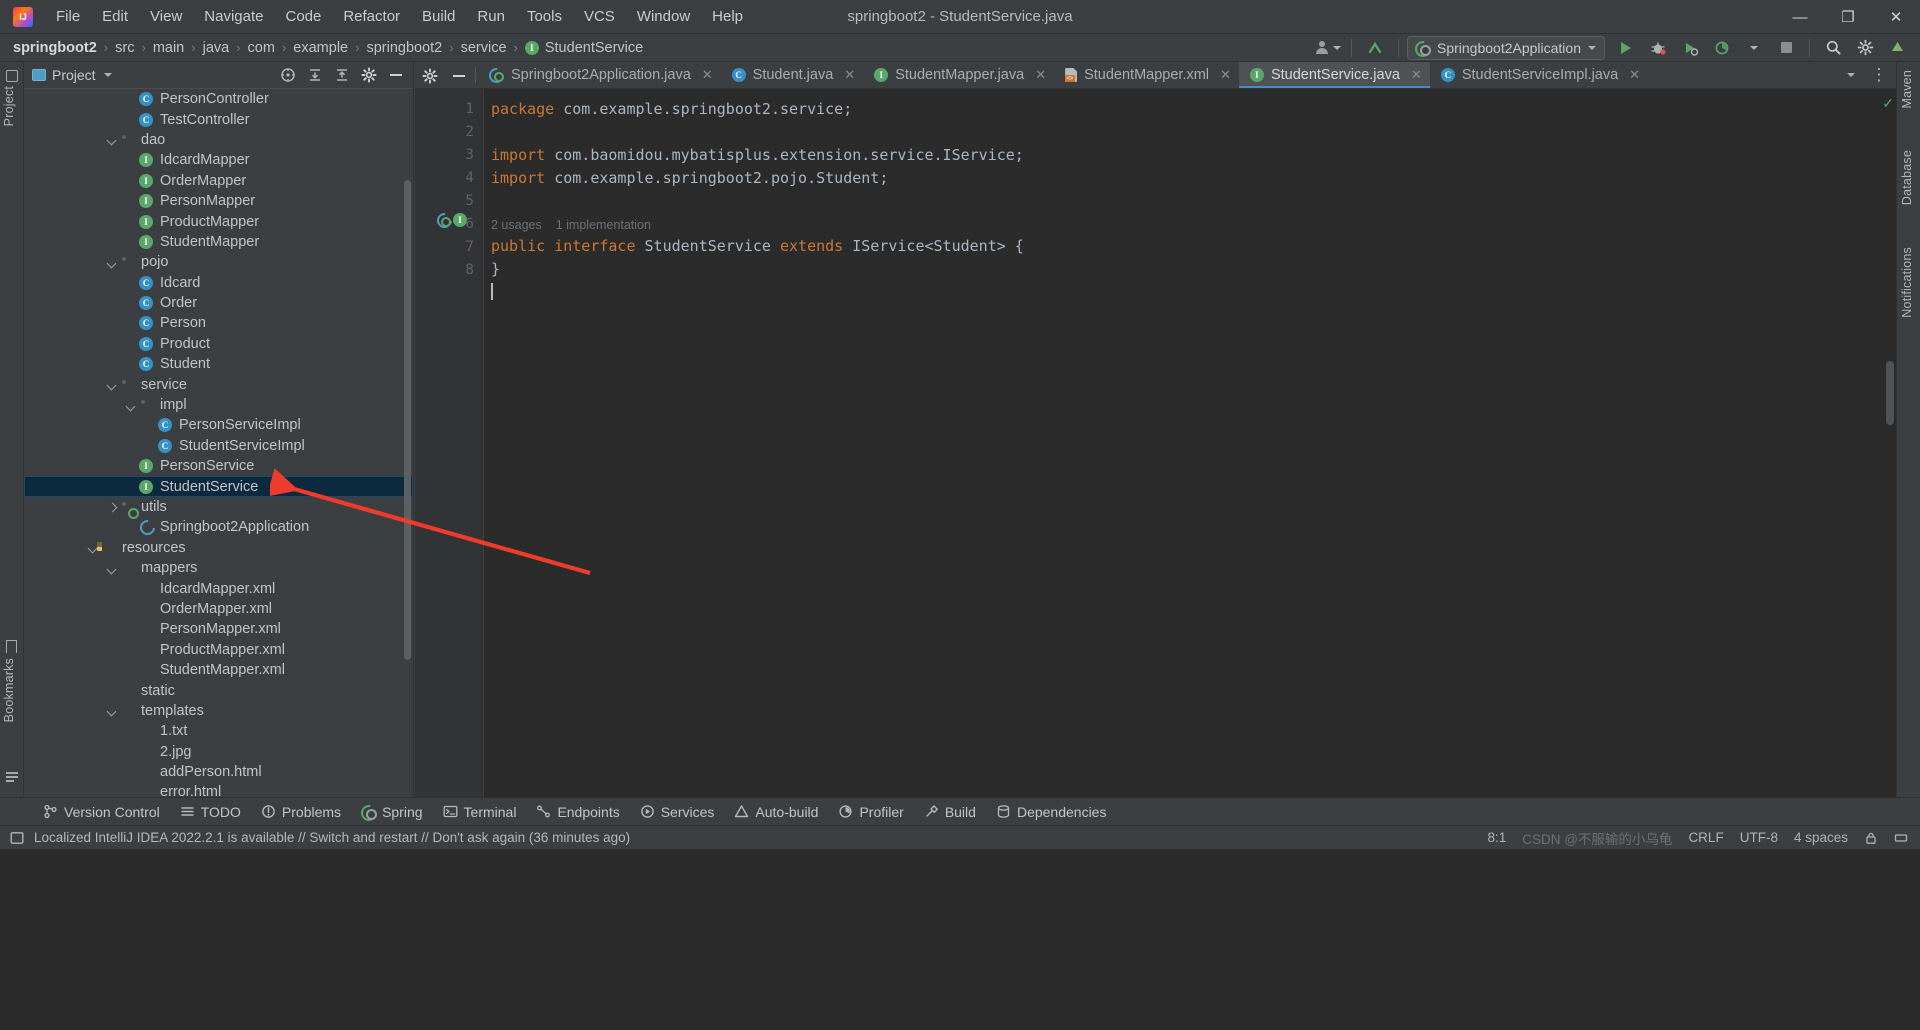  What do you see at coordinates (218, 446) in the screenshot?
I see `tree-item: C StudentServiceImpl` at bounding box center [218, 446].